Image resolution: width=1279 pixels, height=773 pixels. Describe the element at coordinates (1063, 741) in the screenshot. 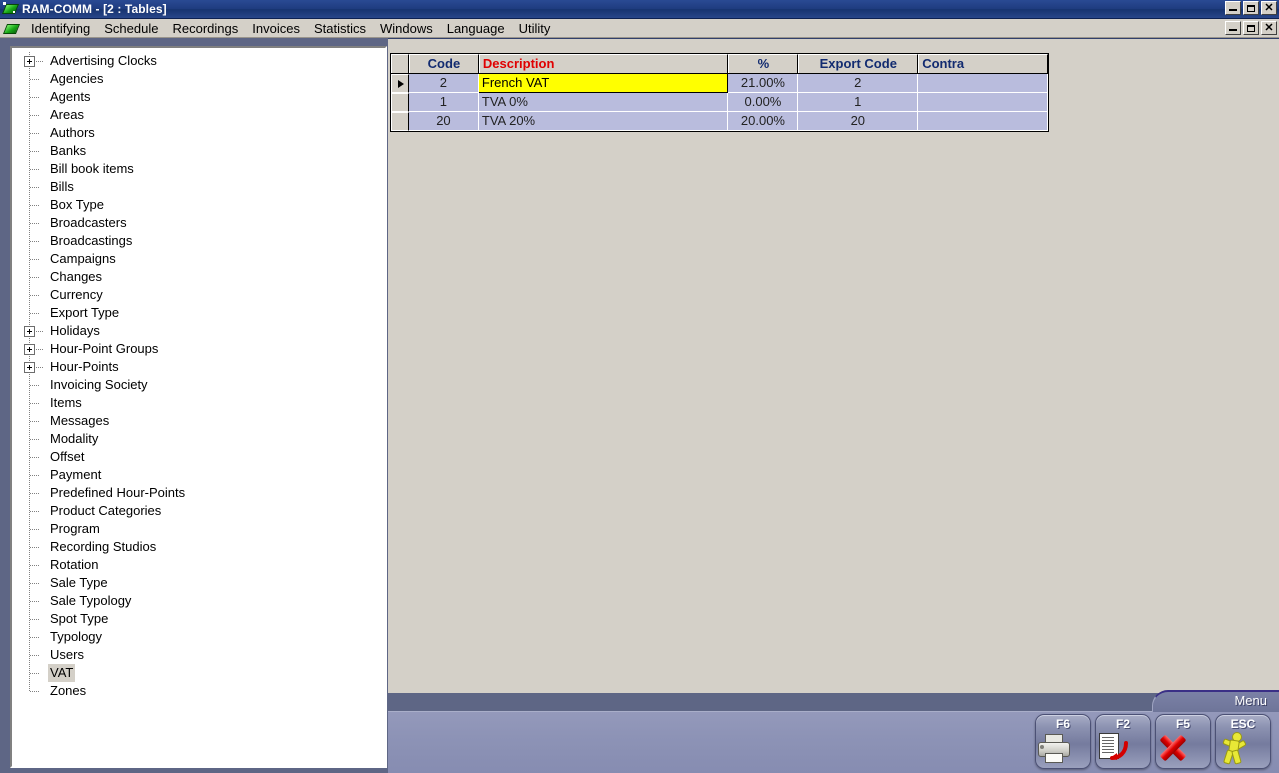

I see `print-button-f6: F6` at that location.